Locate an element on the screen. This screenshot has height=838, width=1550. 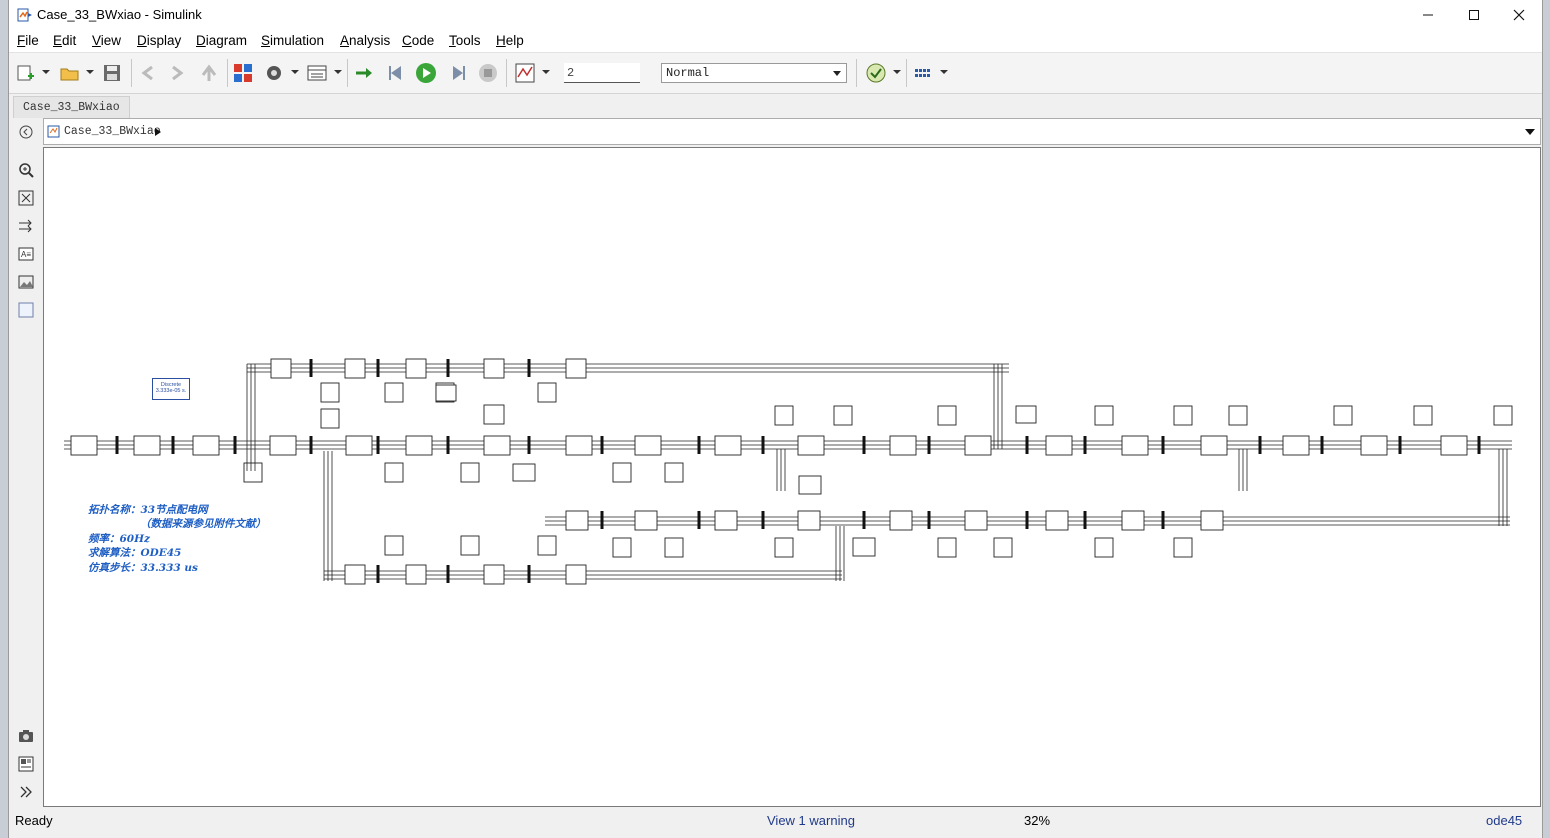
fit-to-view-button is located at coordinates (26, 198).